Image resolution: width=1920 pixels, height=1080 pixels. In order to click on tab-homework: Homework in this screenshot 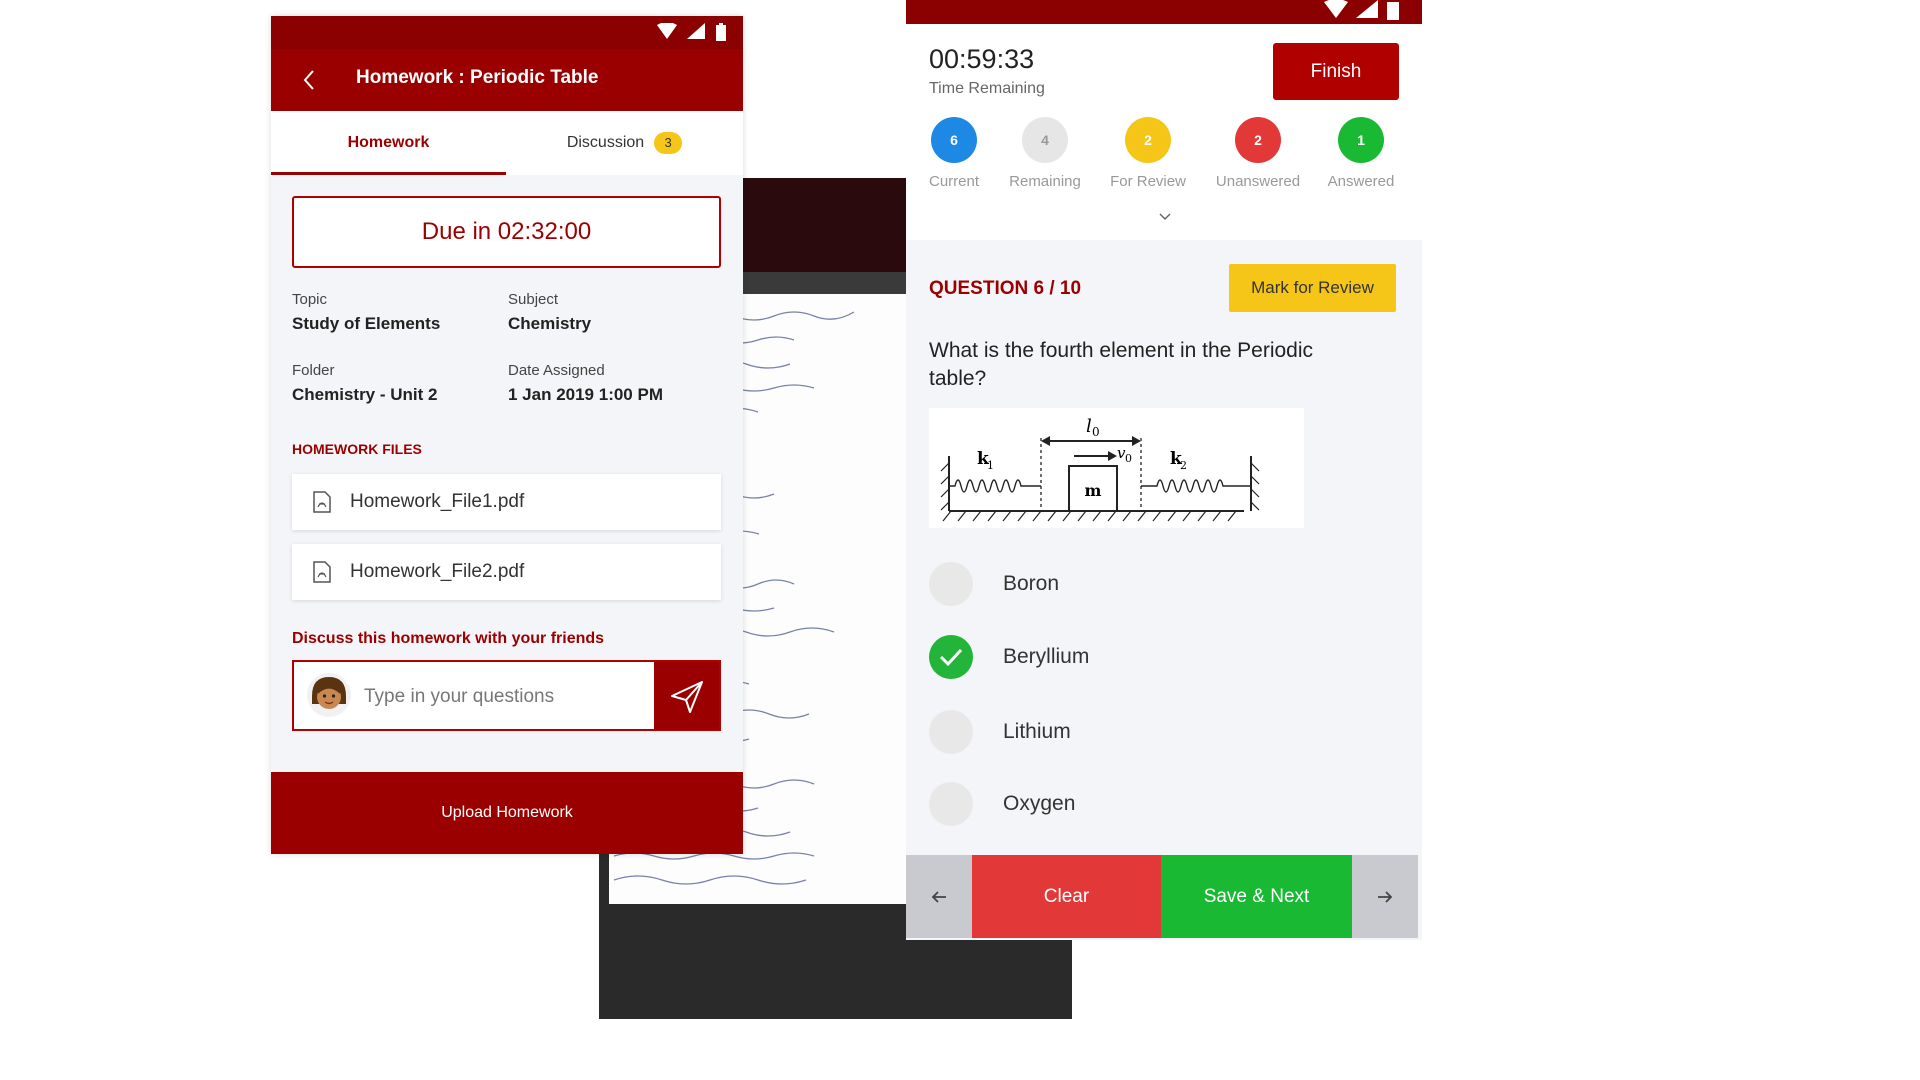, I will do `click(388, 143)`.